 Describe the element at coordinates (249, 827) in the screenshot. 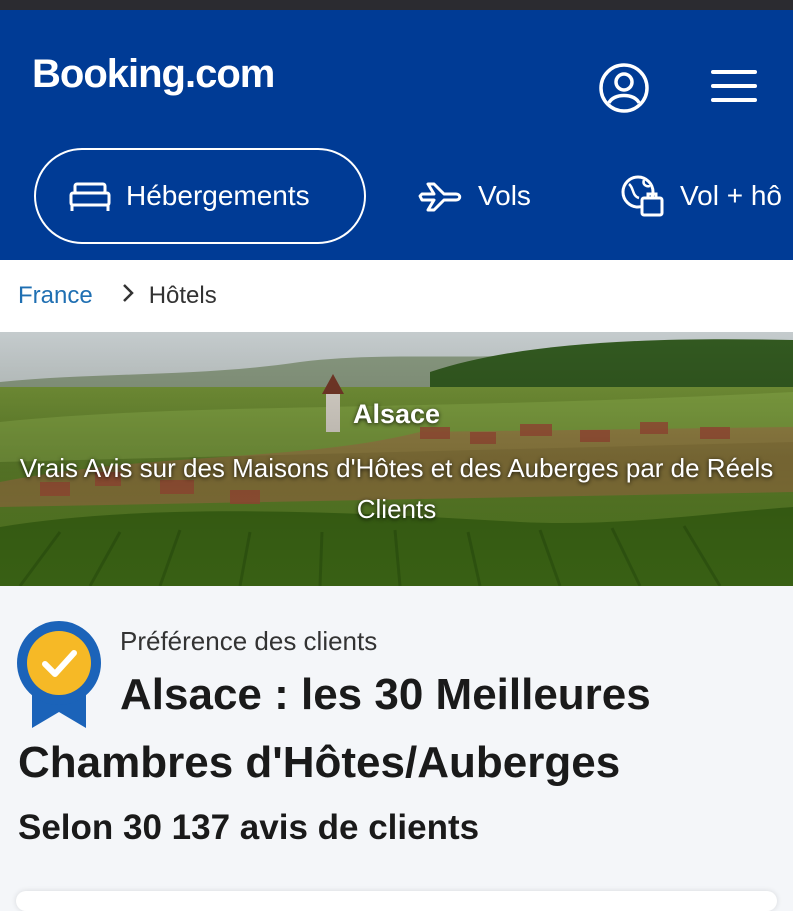

I see `reviews-count-subtitle: Selon 30 137 avis de clients` at that location.